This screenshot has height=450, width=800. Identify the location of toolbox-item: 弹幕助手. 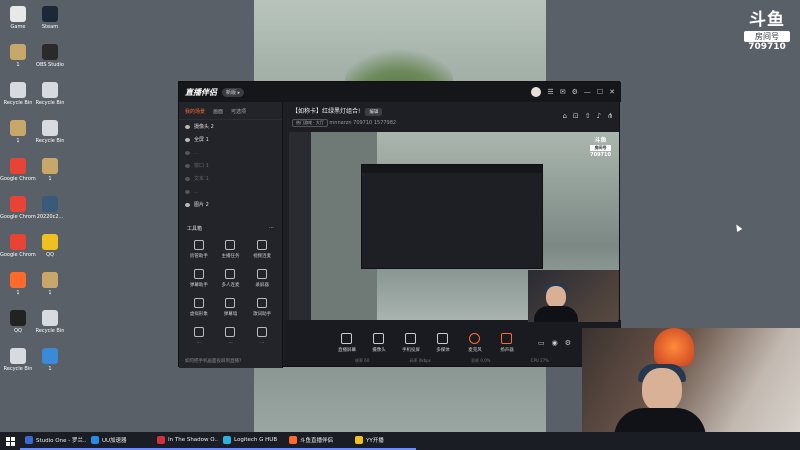
(199, 278).